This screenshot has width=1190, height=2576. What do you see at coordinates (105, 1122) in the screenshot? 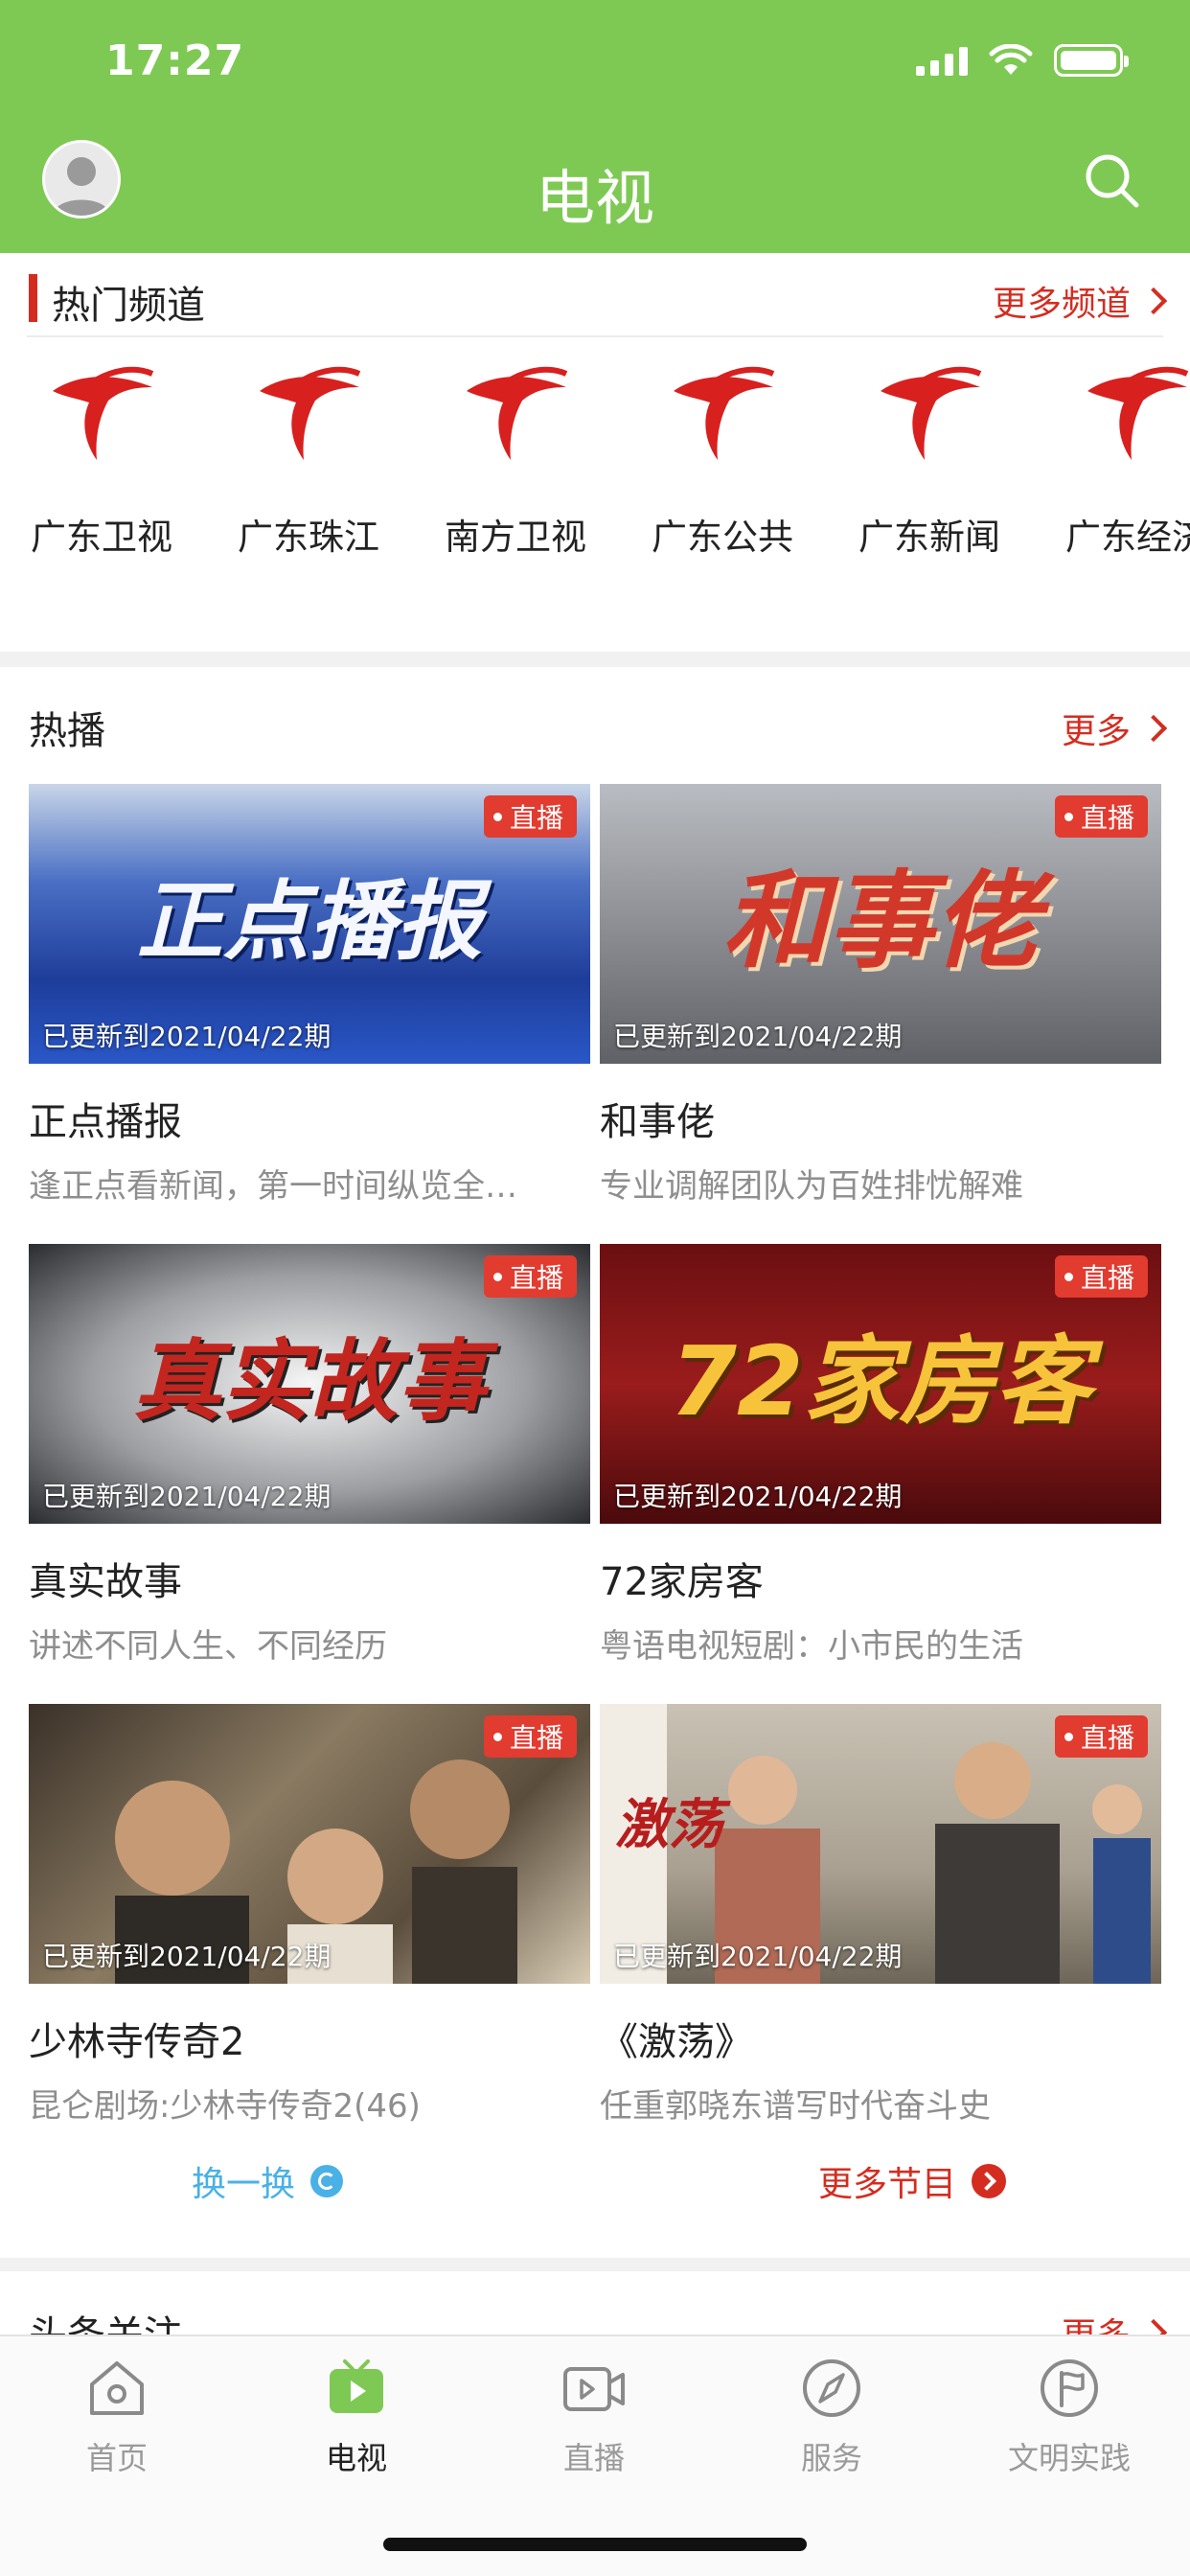
I see `show-title: 正点播报` at bounding box center [105, 1122].